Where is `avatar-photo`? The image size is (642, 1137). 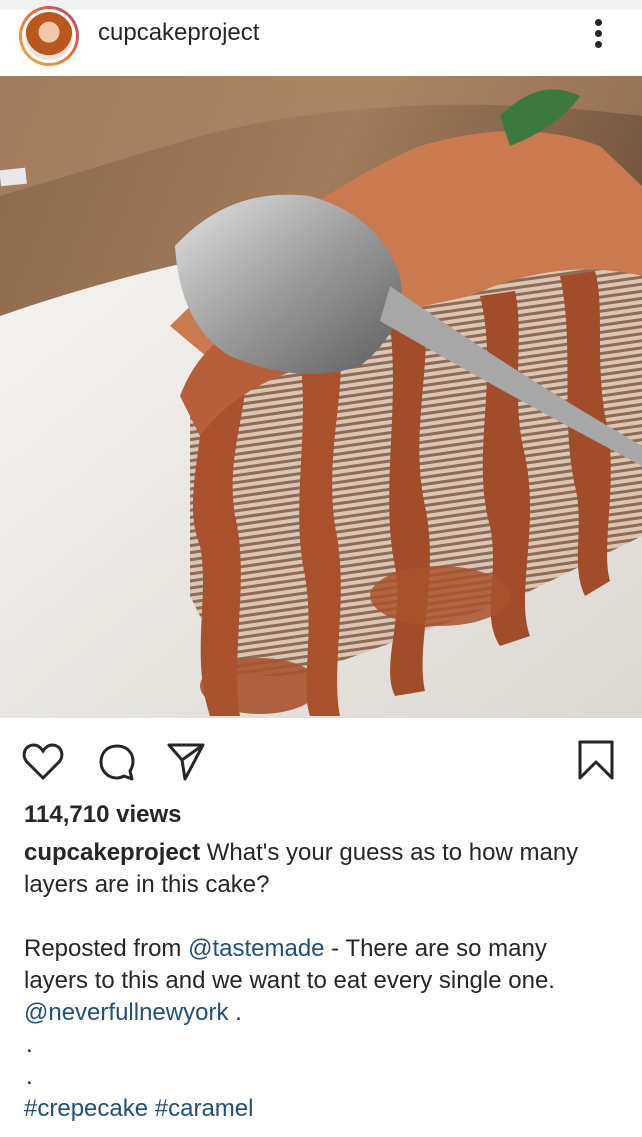 avatar-photo is located at coordinates (49, 36).